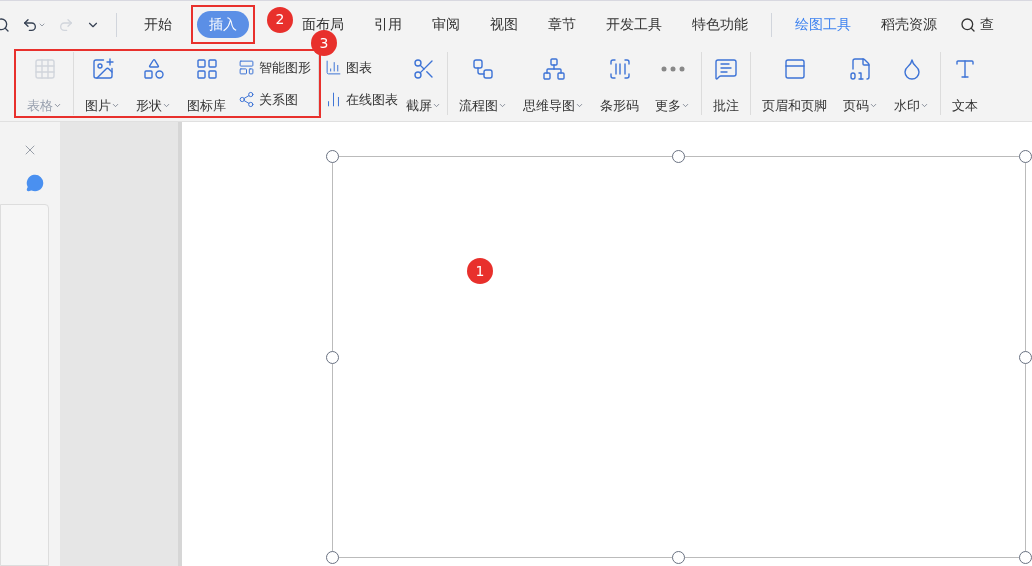 Image resolution: width=1032 pixels, height=566 pixels. I want to click on button-label: 图片, so click(102, 105).